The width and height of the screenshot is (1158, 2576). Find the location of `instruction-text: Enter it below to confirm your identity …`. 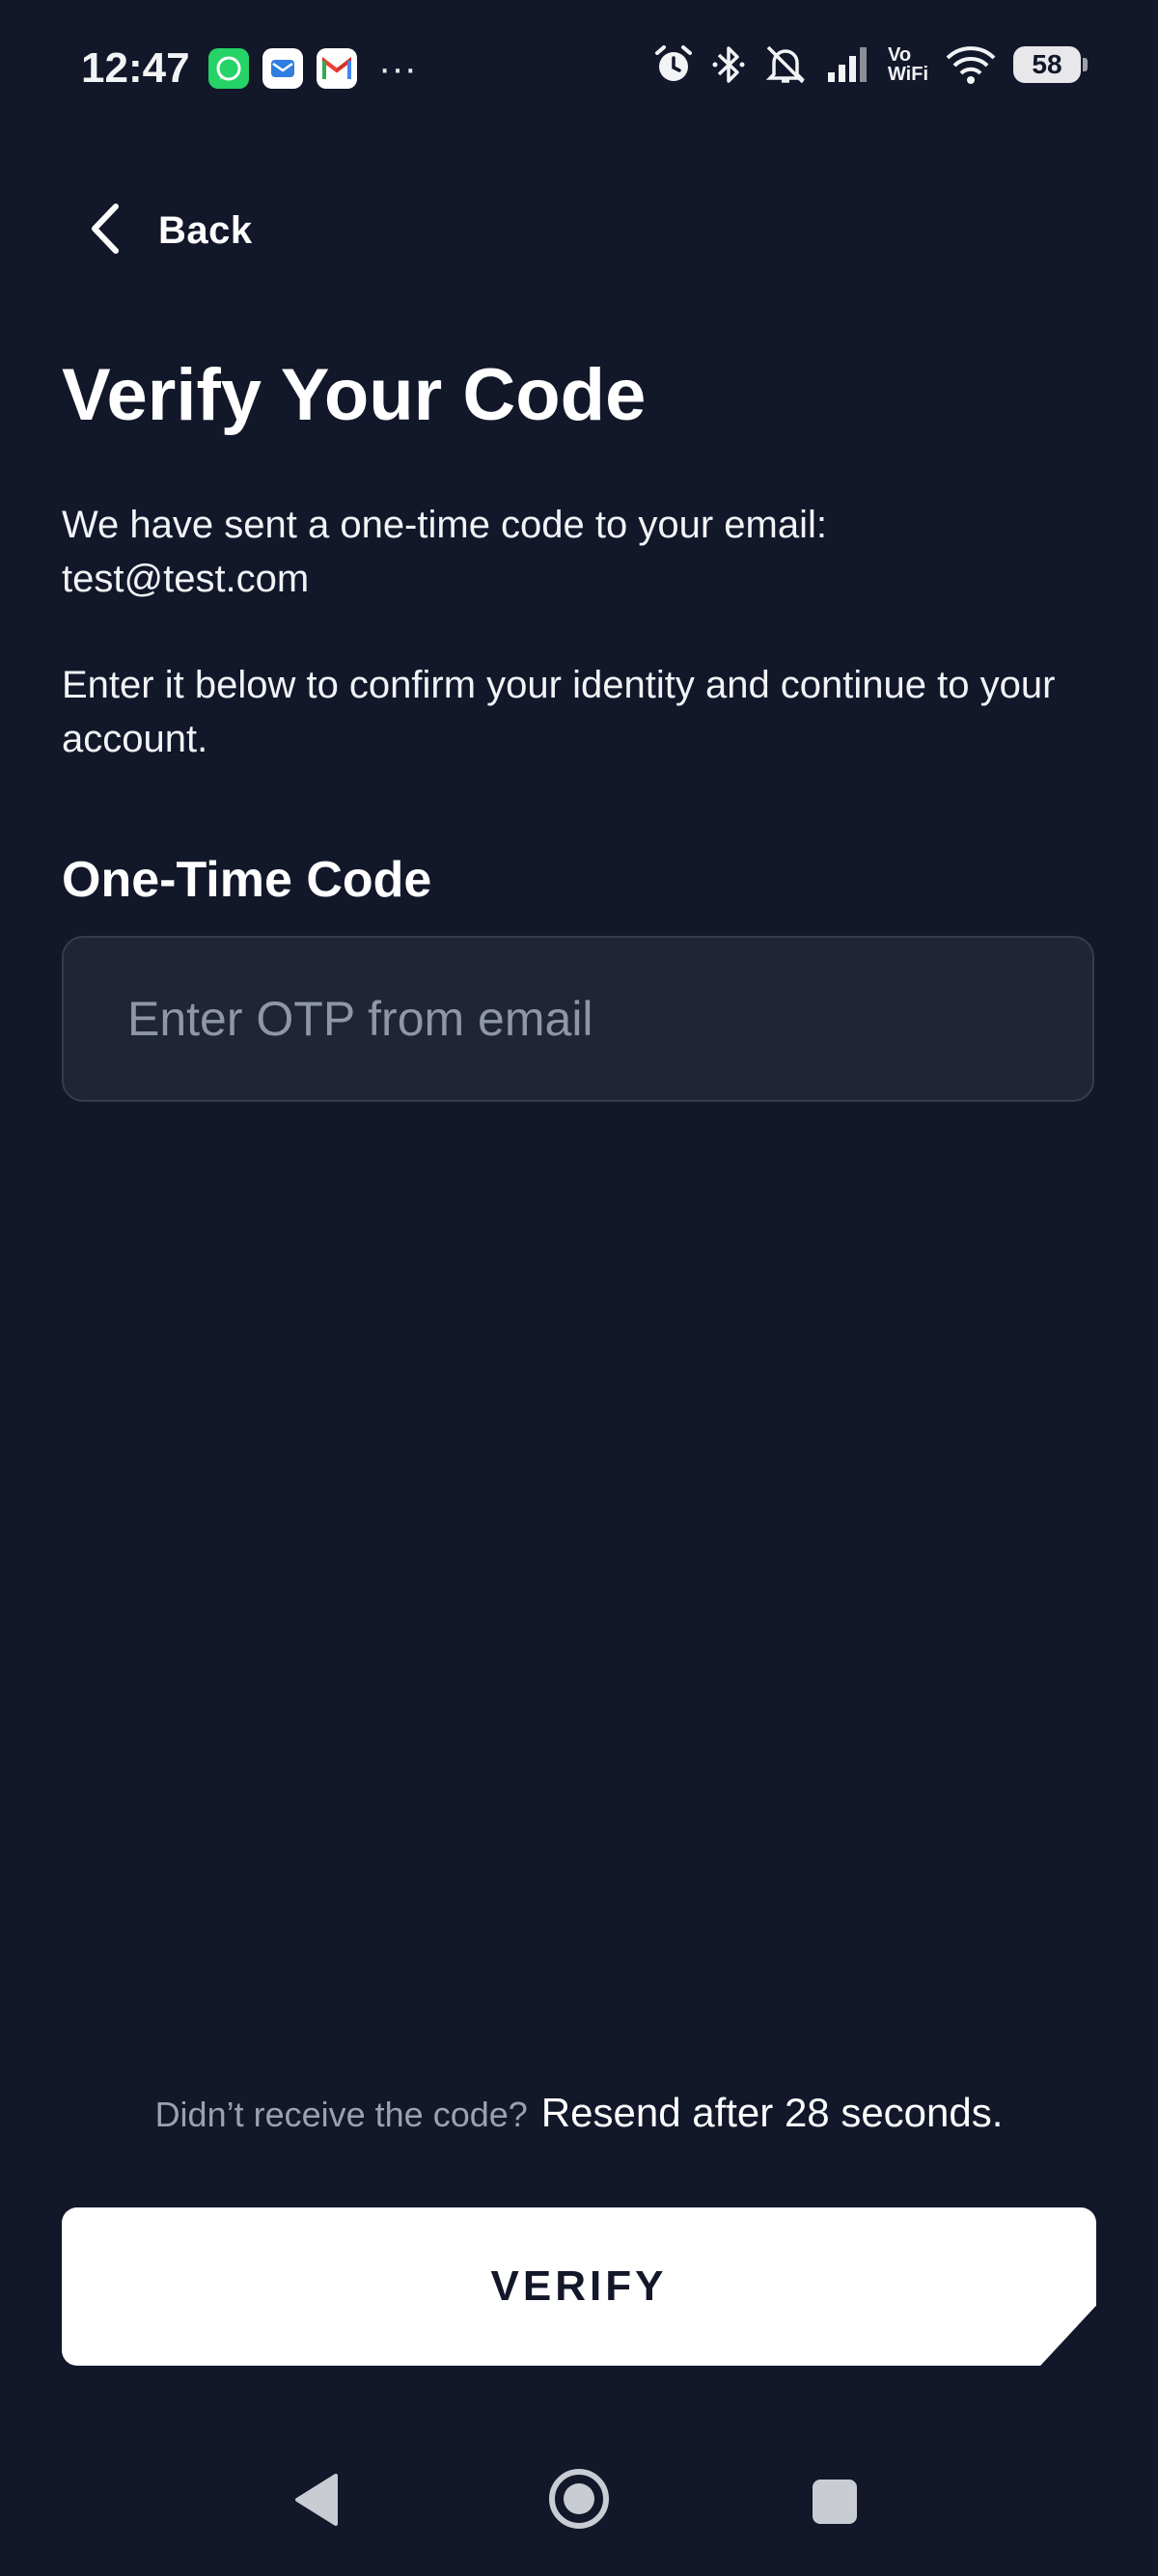

instruction-text: Enter it below to confirm your identity … is located at coordinates (559, 712).